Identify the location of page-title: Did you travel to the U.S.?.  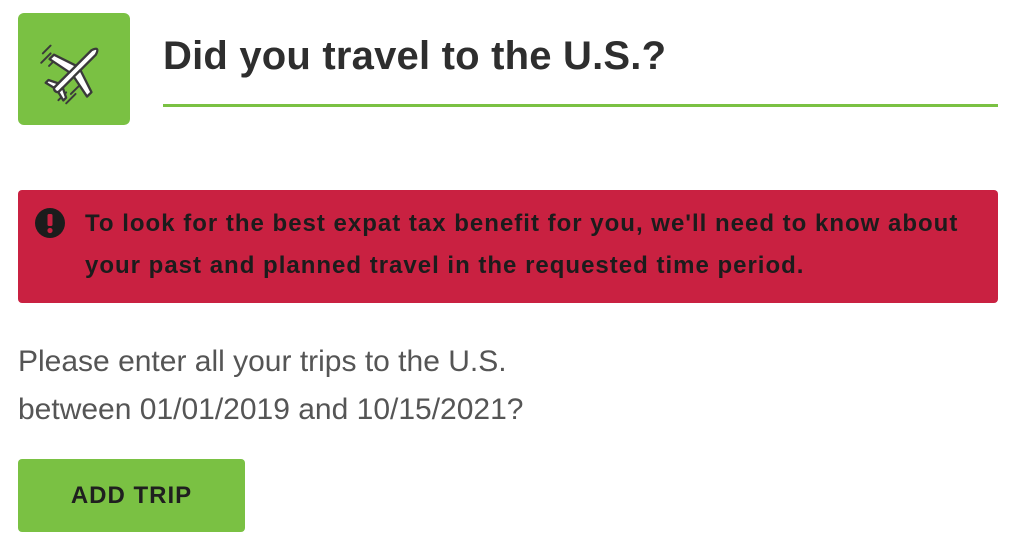
(415, 56).